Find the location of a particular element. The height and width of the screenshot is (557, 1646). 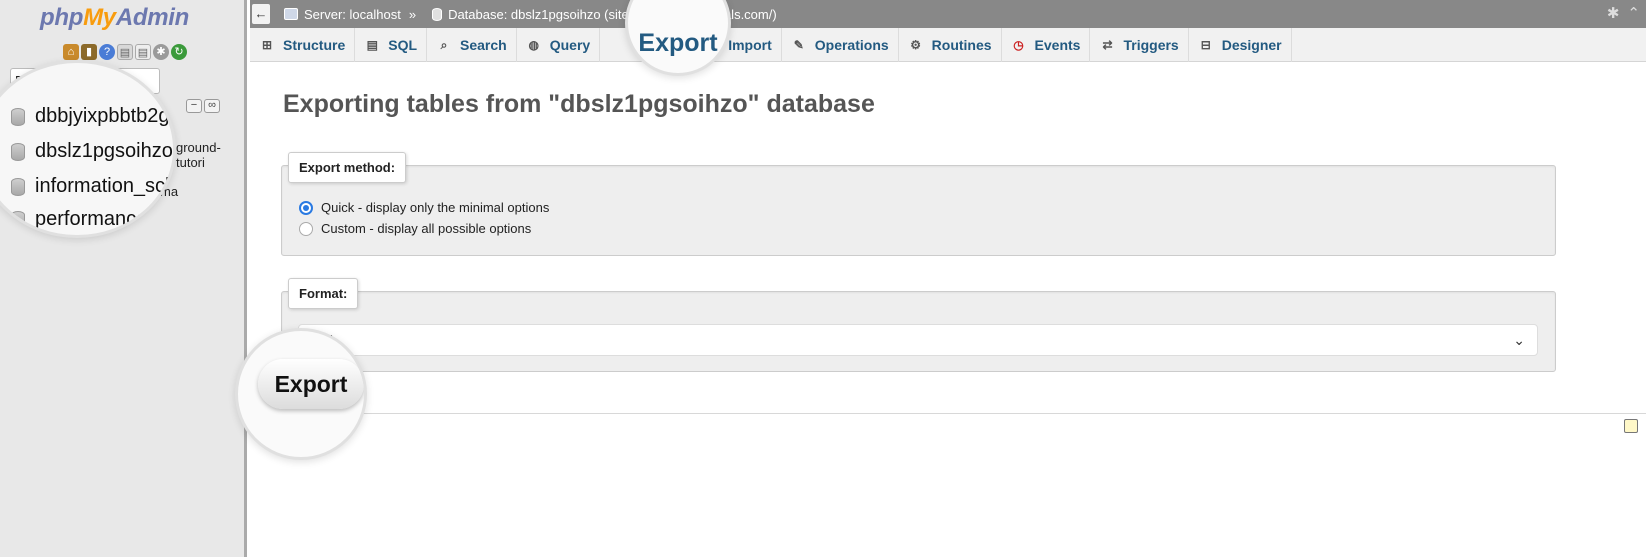

tab-triggers: ⇄ Triggers is located at coordinates (1139, 45).